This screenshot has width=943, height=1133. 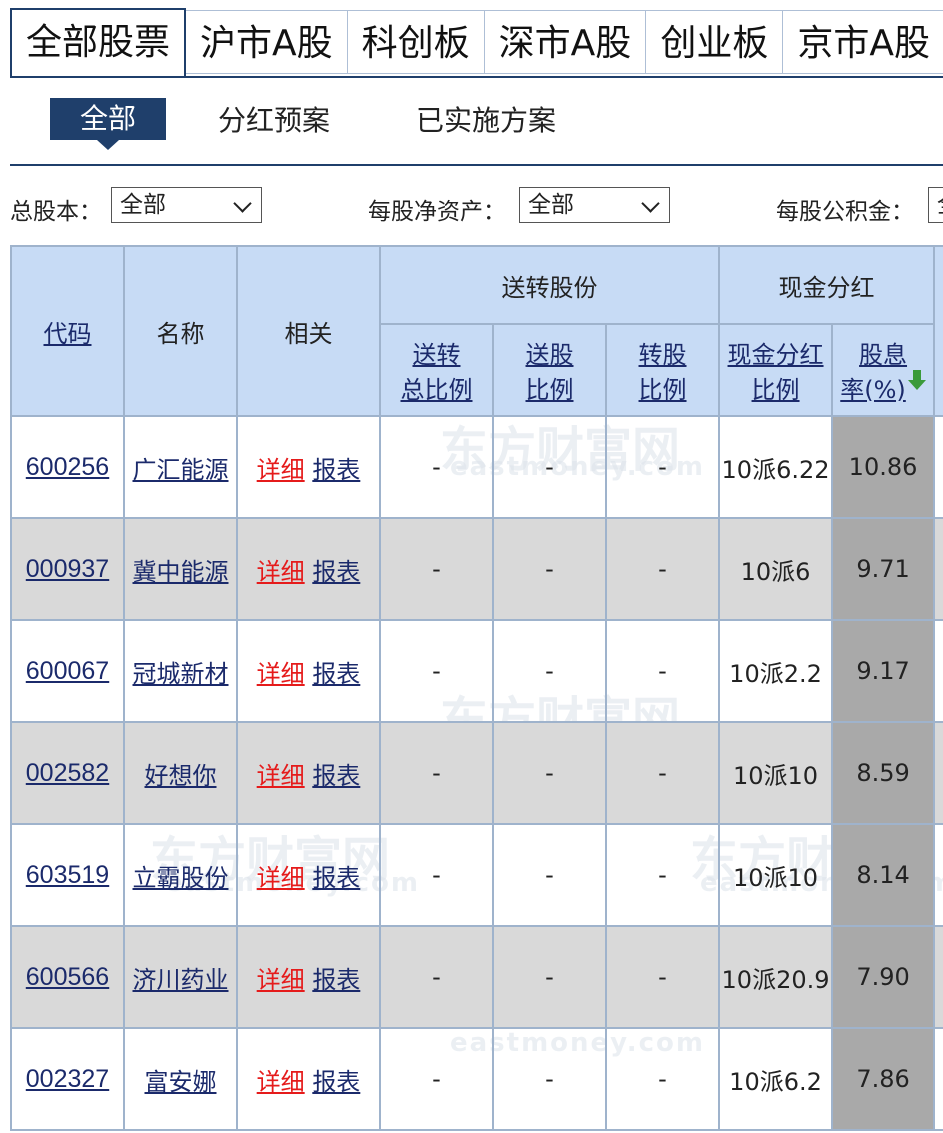 I want to click on sort-link-bonus-stock: 送股 比例, so click(x=550, y=372).